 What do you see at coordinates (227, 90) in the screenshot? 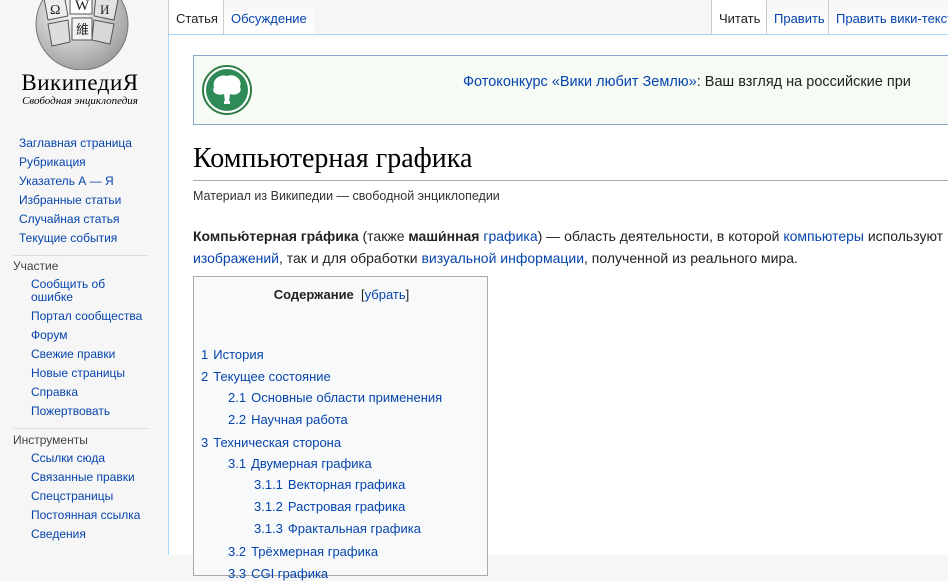
I see `tree-icon` at bounding box center [227, 90].